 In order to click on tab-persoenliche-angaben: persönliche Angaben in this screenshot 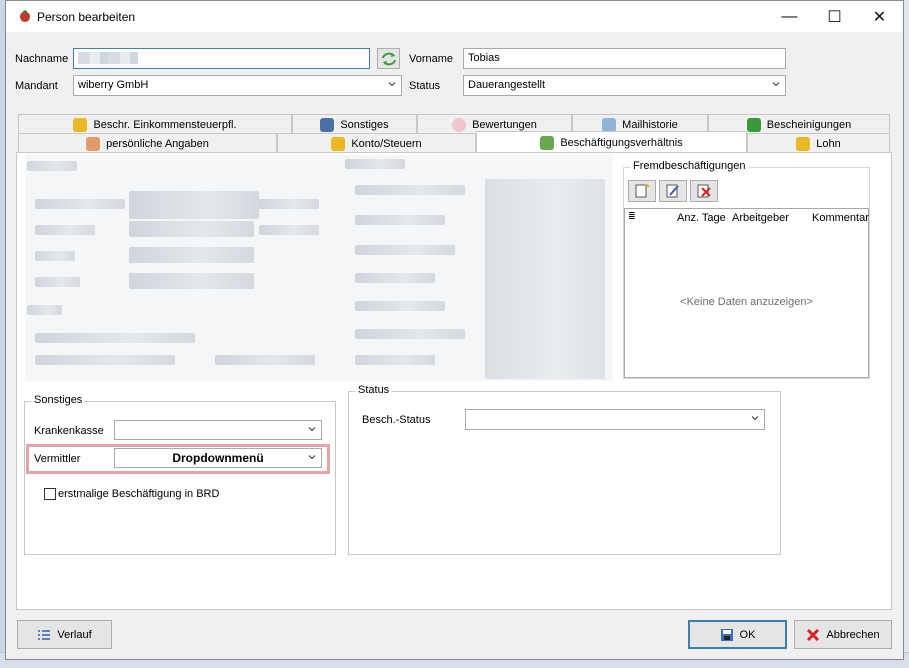, I will do `click(147, 143)`.